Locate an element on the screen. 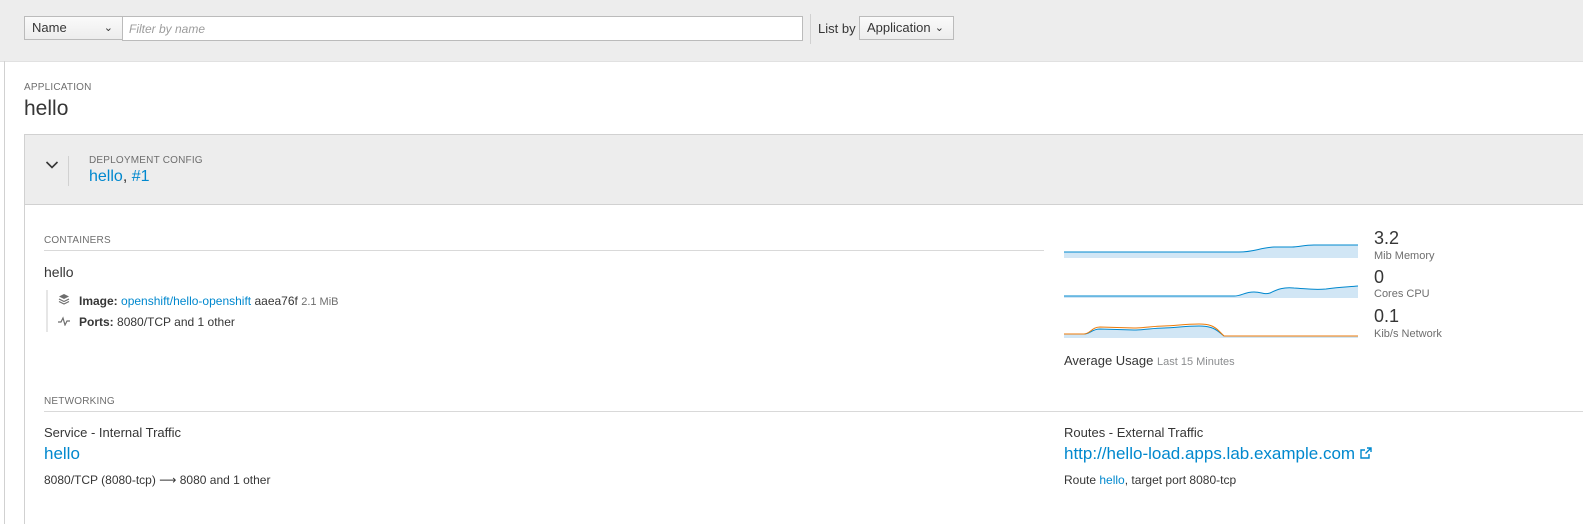  expand-chevron-icon is located at coordinates (52, 166).